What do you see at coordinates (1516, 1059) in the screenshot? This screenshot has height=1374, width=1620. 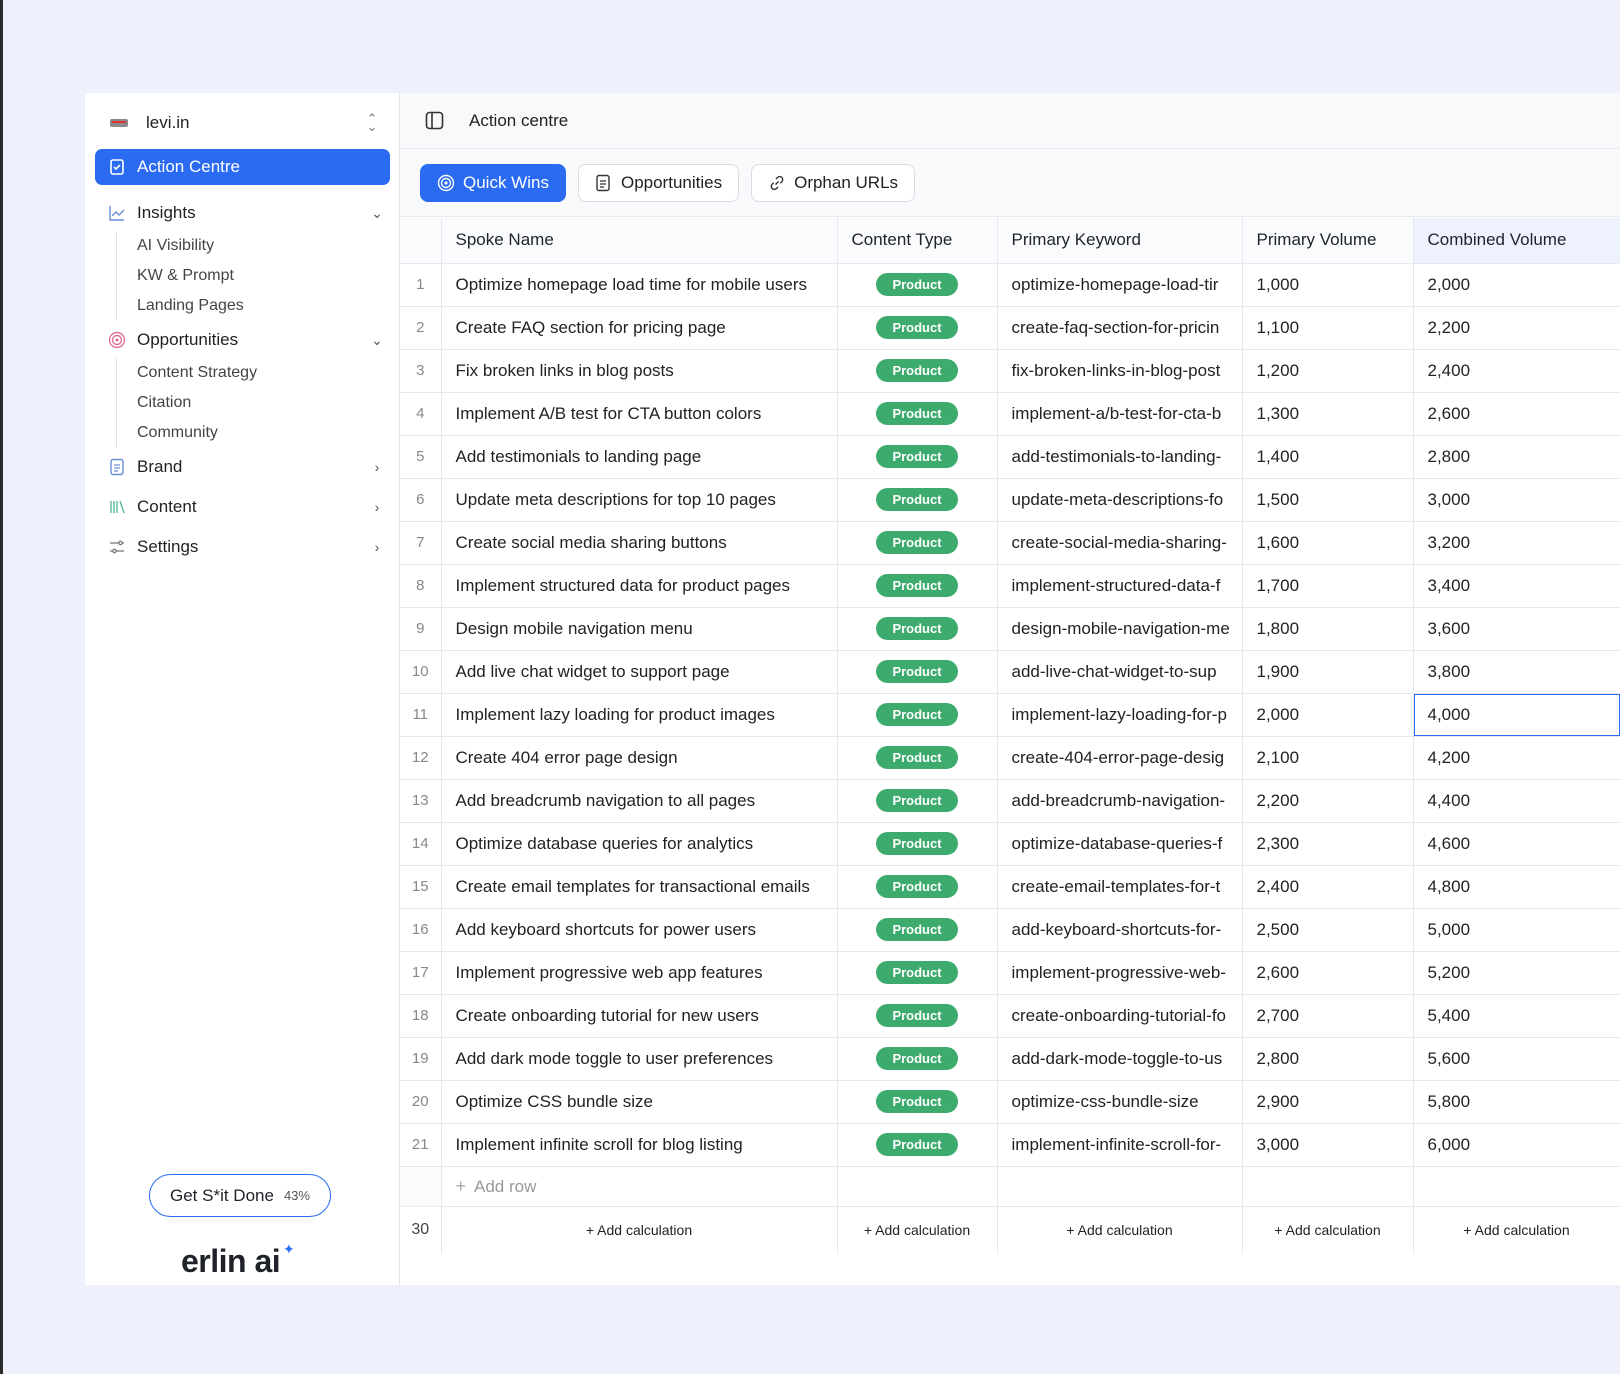 I see `combined-volume-cell: 5,600` at bounding box center [1516, 1059].